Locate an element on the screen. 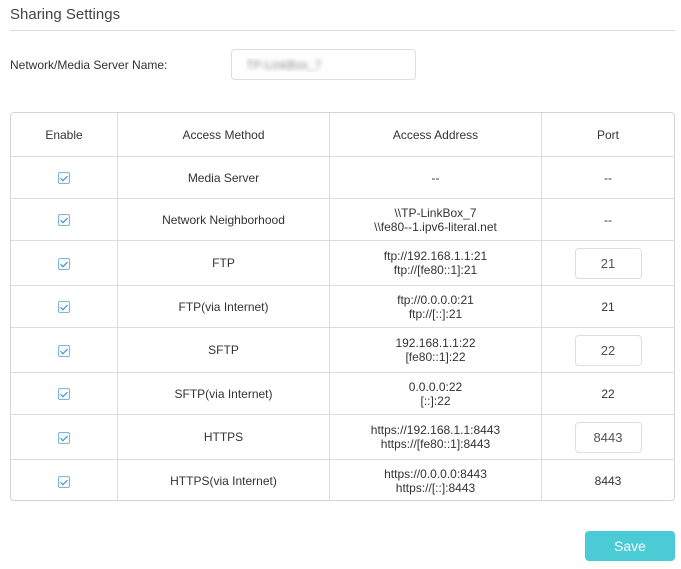  access-address-cell: -- is located at coordinates (435, 177).